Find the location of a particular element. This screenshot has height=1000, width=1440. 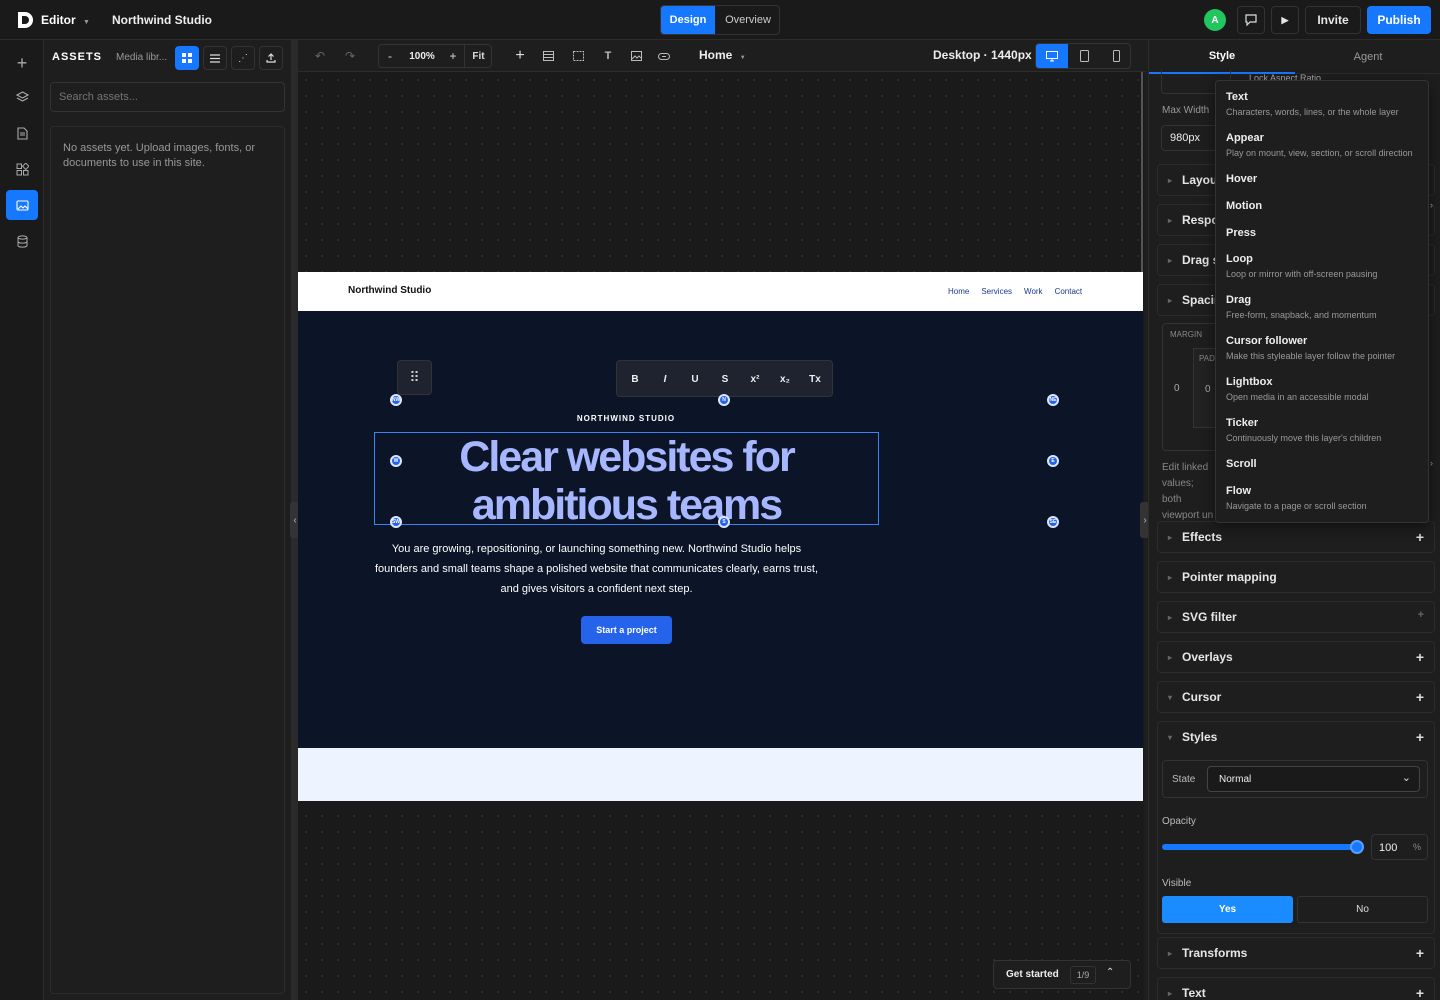

comments-button is located at coordinates (1251, 20).